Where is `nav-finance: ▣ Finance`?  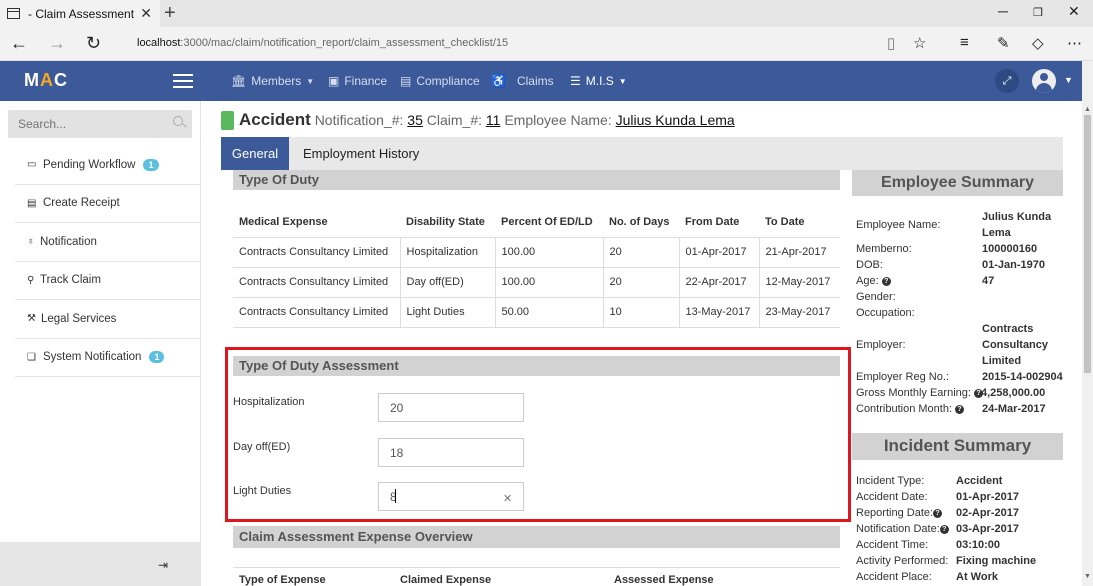
nav-finance: ▣ Finance is located at coordinates (357, 81).